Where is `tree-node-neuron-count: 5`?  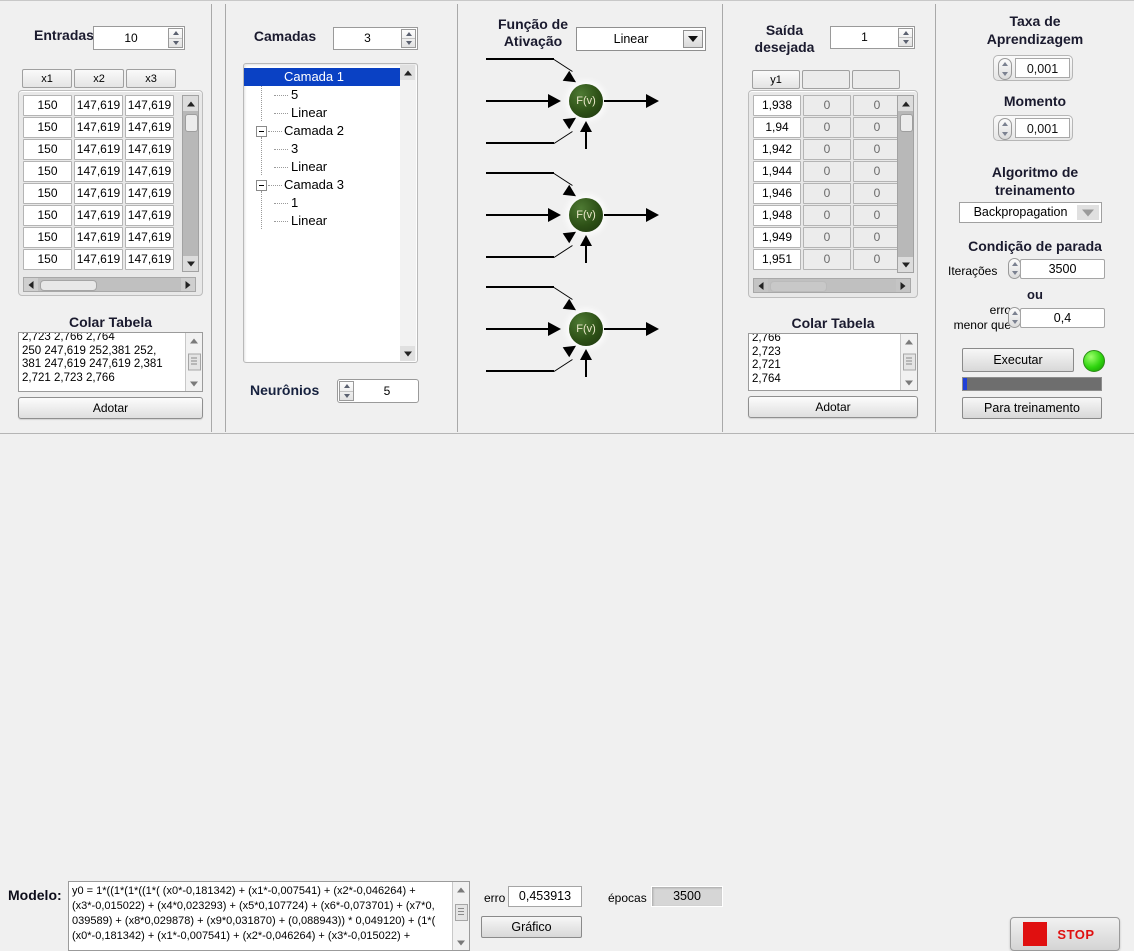 tree-node-neuron-count: 5 is located at coordinates (294, 95).